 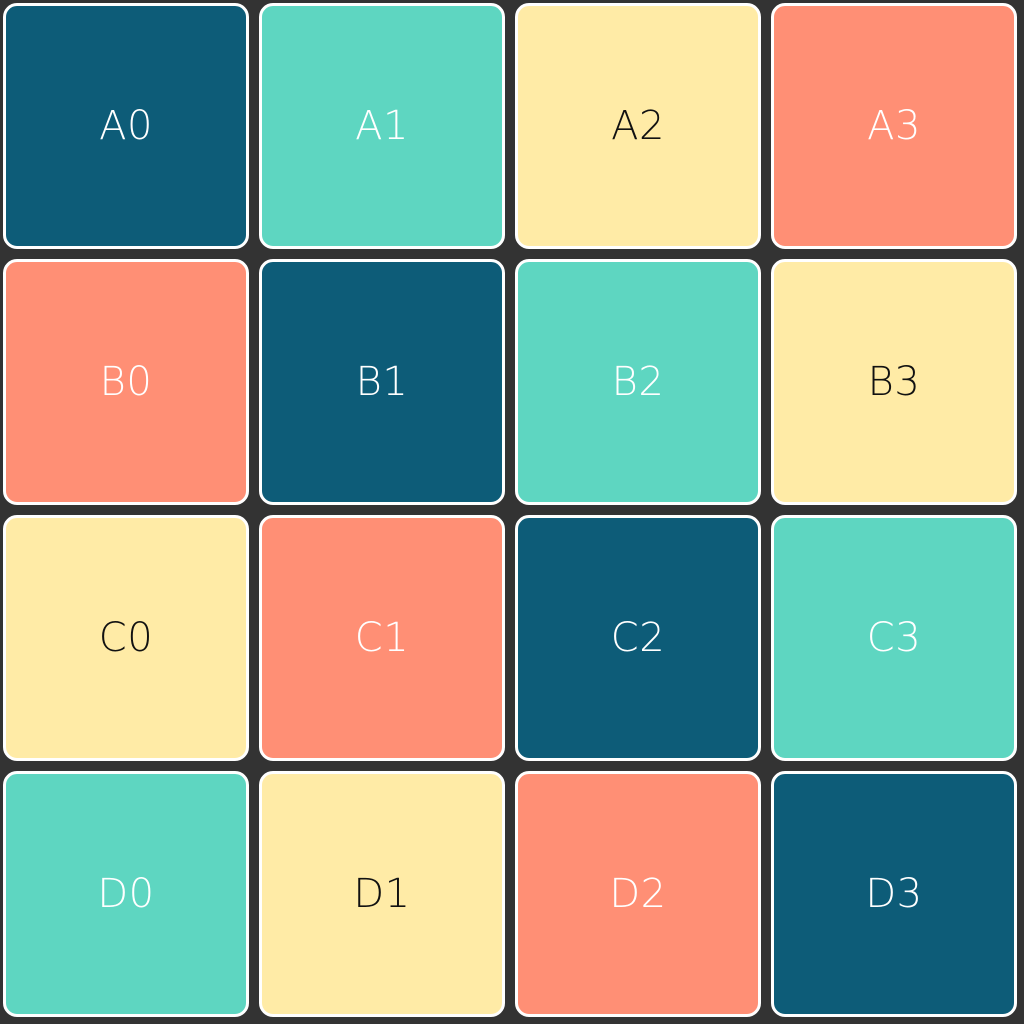 I want to click on tile-label: A1, so click(x=382, y=126).